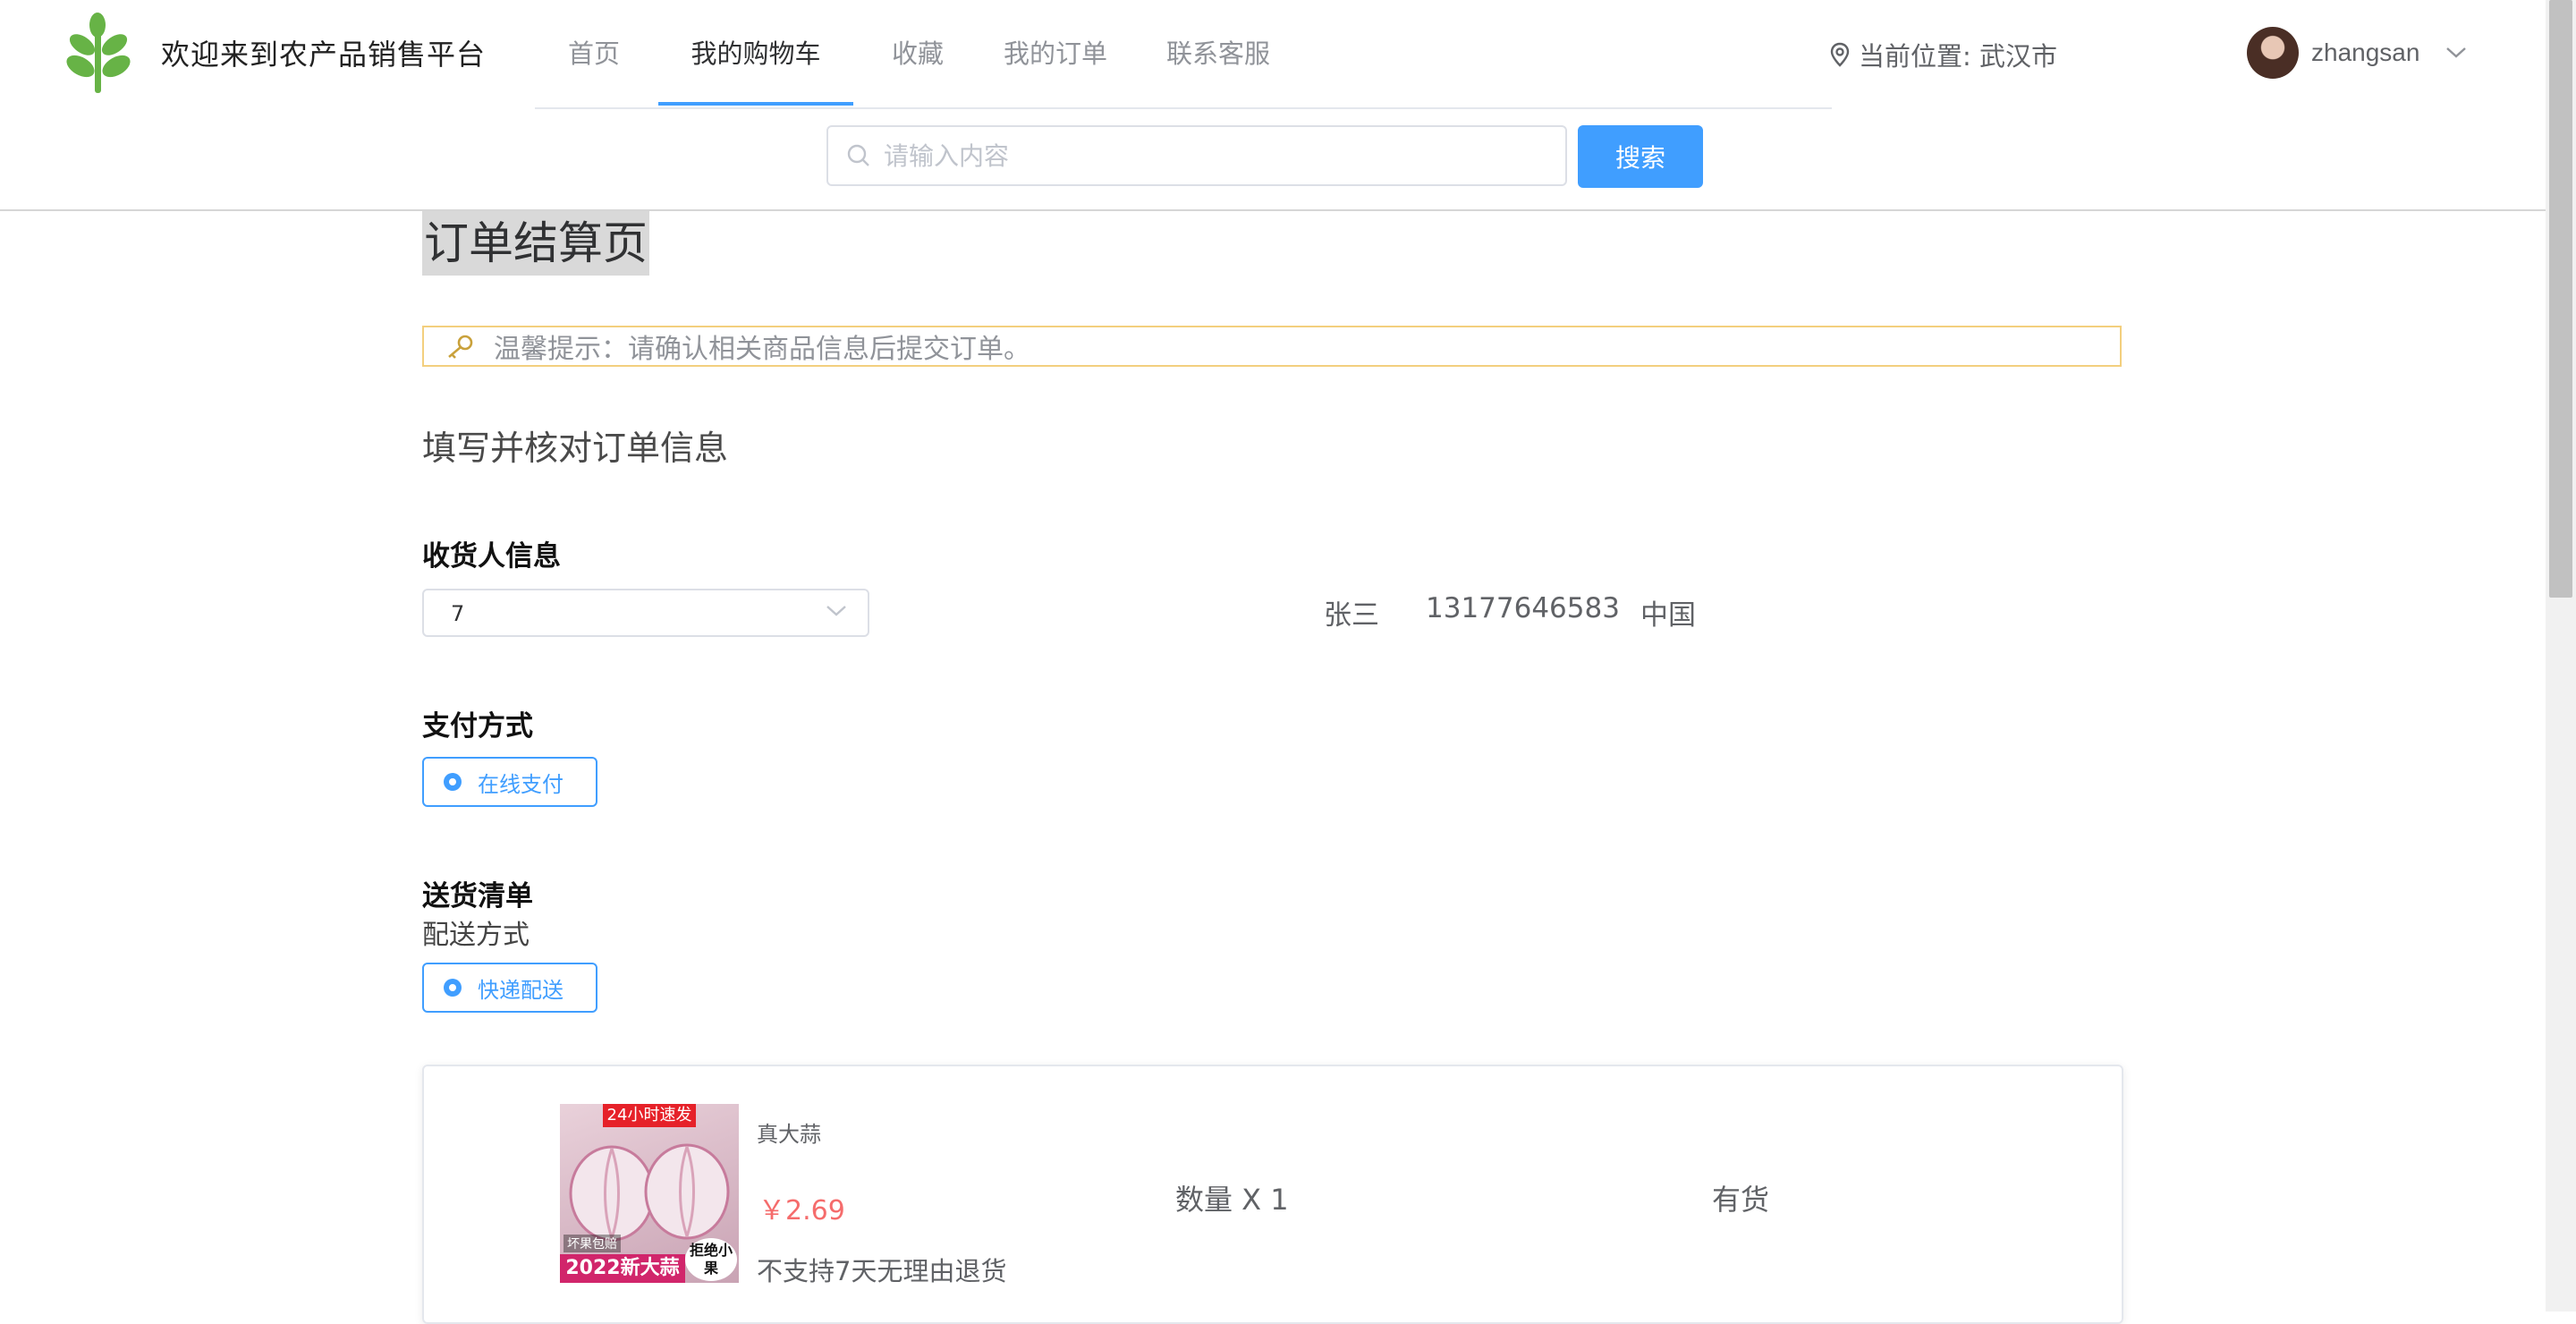  I want to click on site-title: 欢迎来到农产品销售平台, so click(324, 55).